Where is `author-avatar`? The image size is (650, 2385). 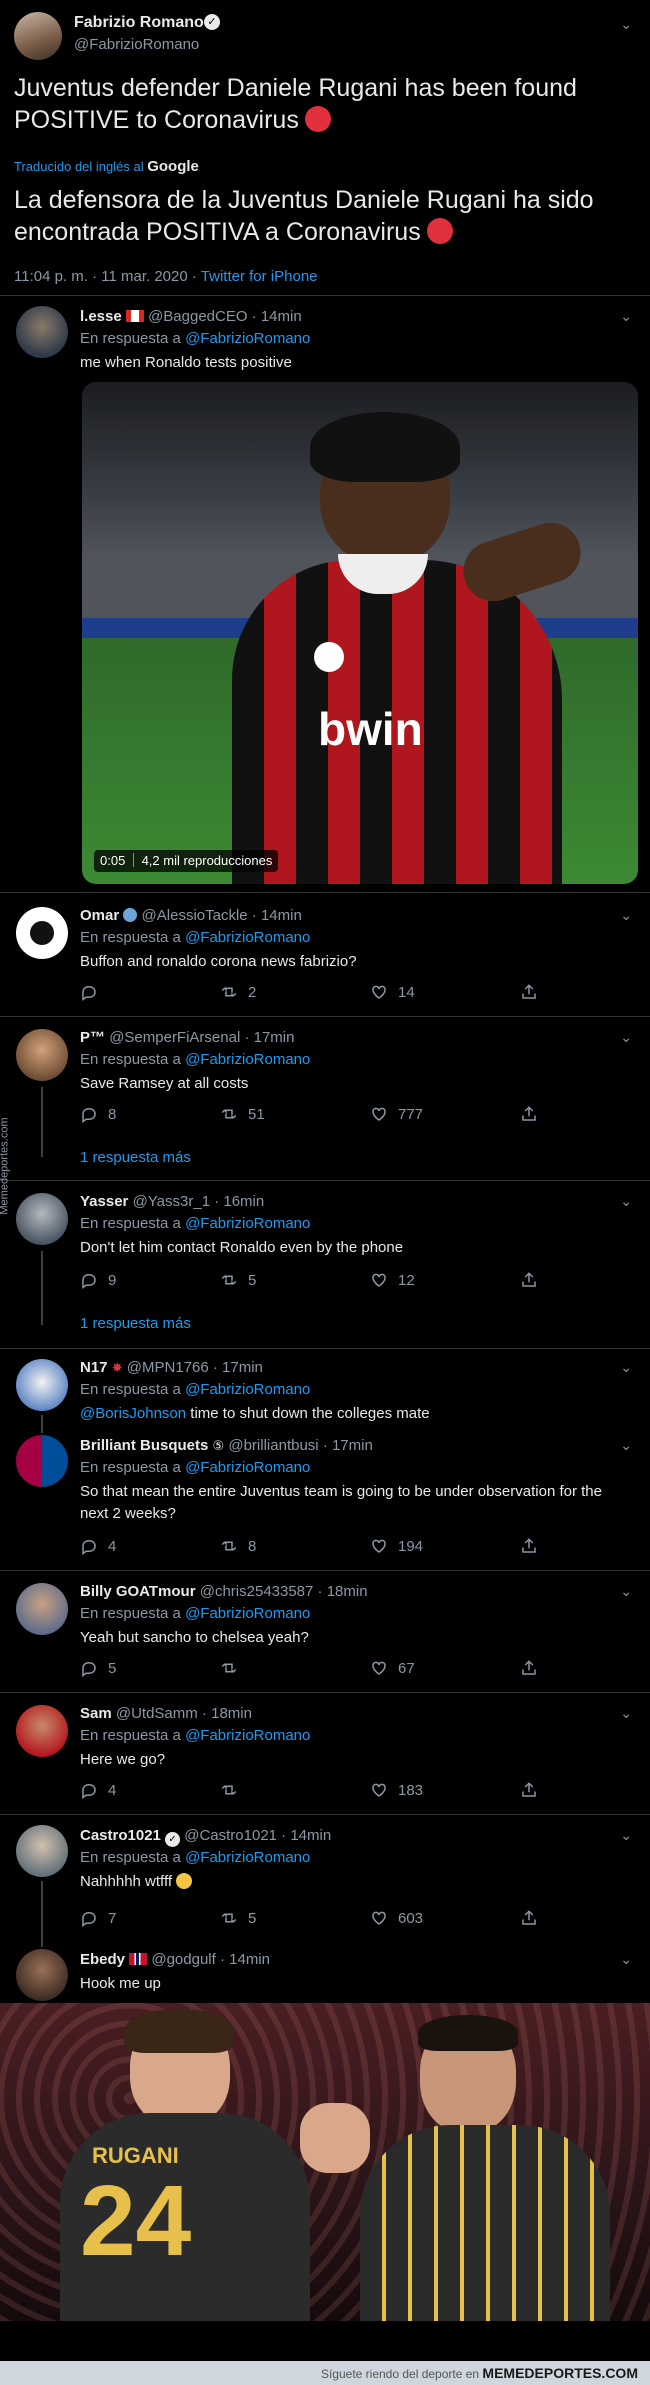 author-avatar is located at coordinates (38, 36).